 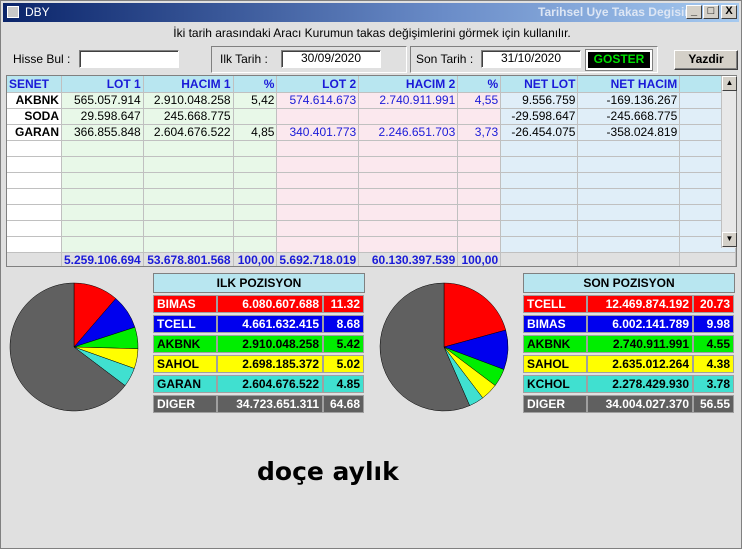 I want to click on close-button: X, so click(x=729, y=12).